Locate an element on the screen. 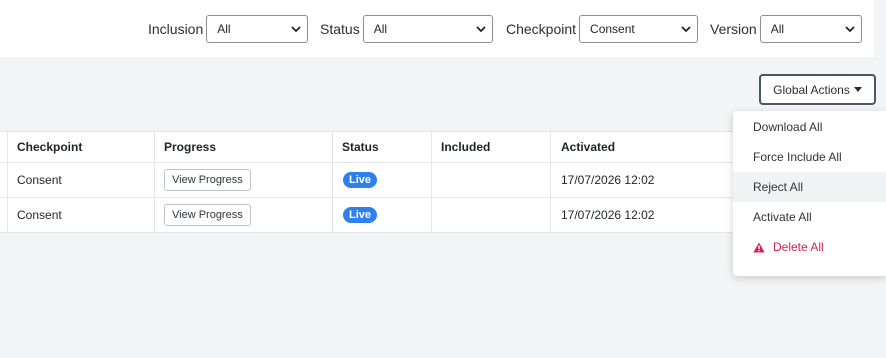 Image resolution: width=886 pixels, height=358 pixels. header-included: Included is located at coordinates (465, 147).